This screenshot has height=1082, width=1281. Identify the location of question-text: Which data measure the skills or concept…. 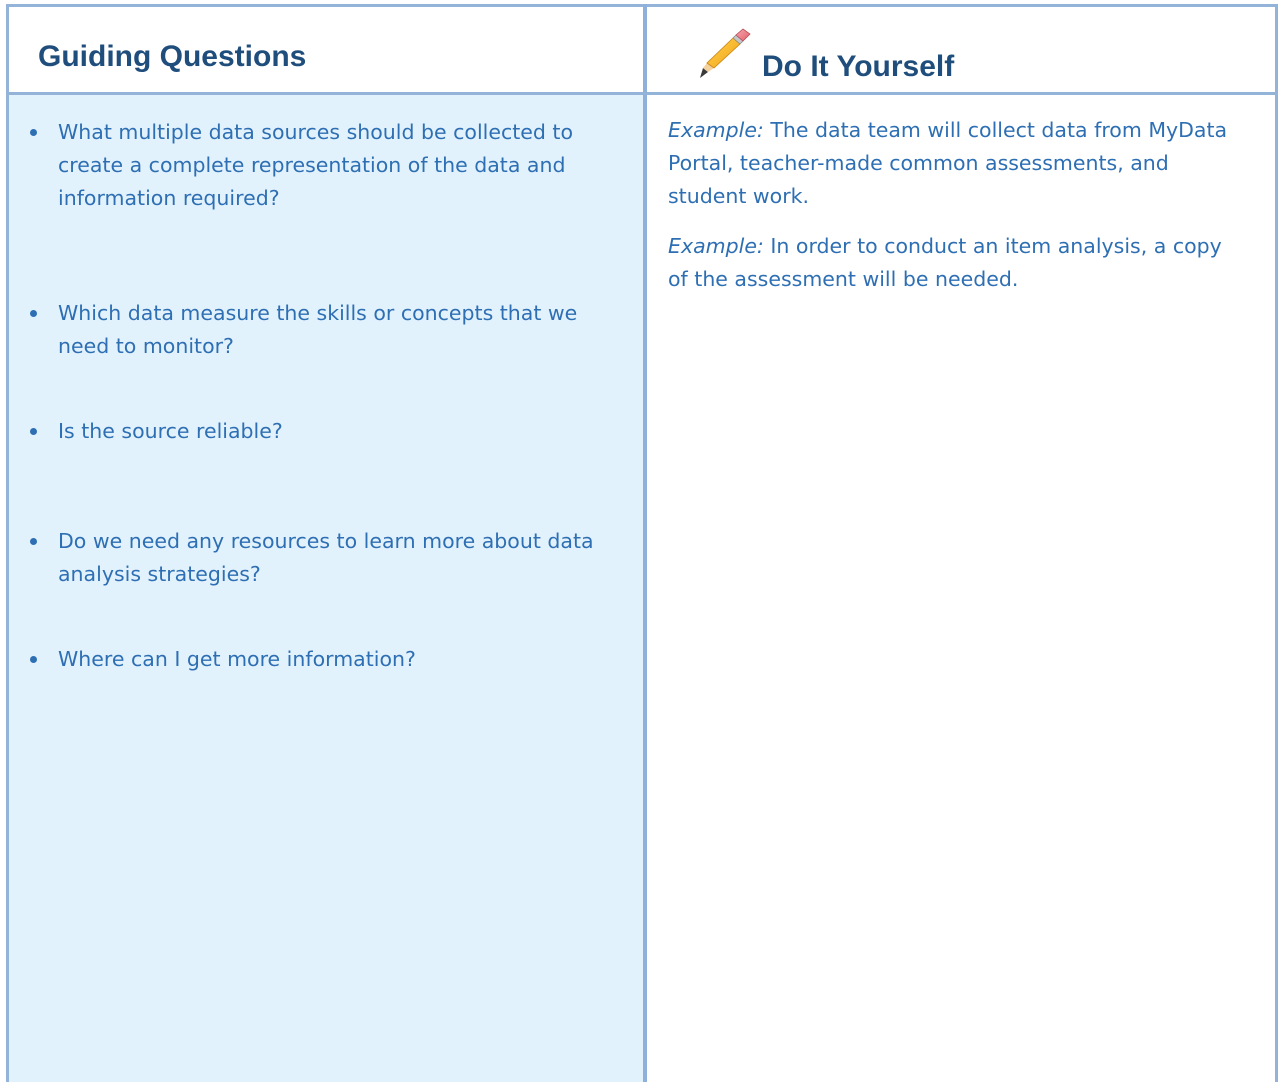
(318, 329).